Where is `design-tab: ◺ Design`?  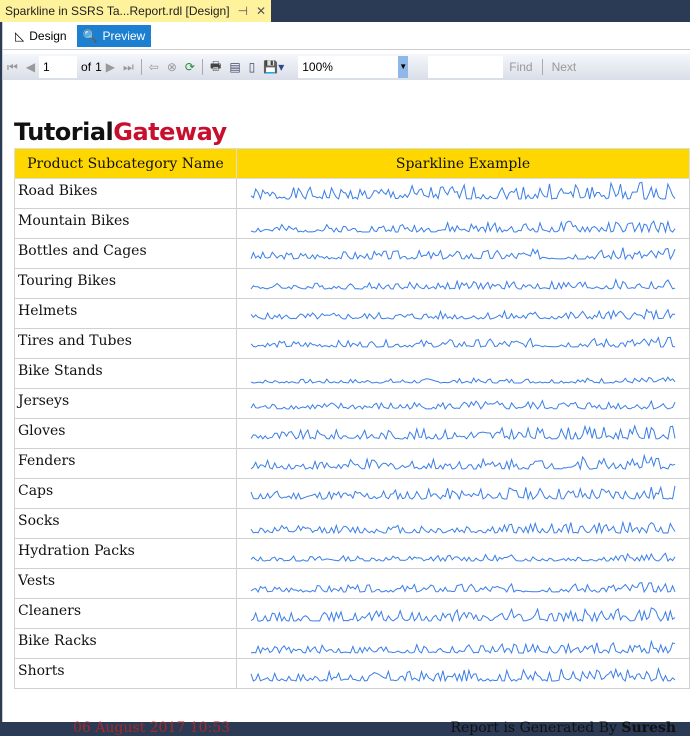 design-tab: ◺ Design is located at coordinates (41, 36).